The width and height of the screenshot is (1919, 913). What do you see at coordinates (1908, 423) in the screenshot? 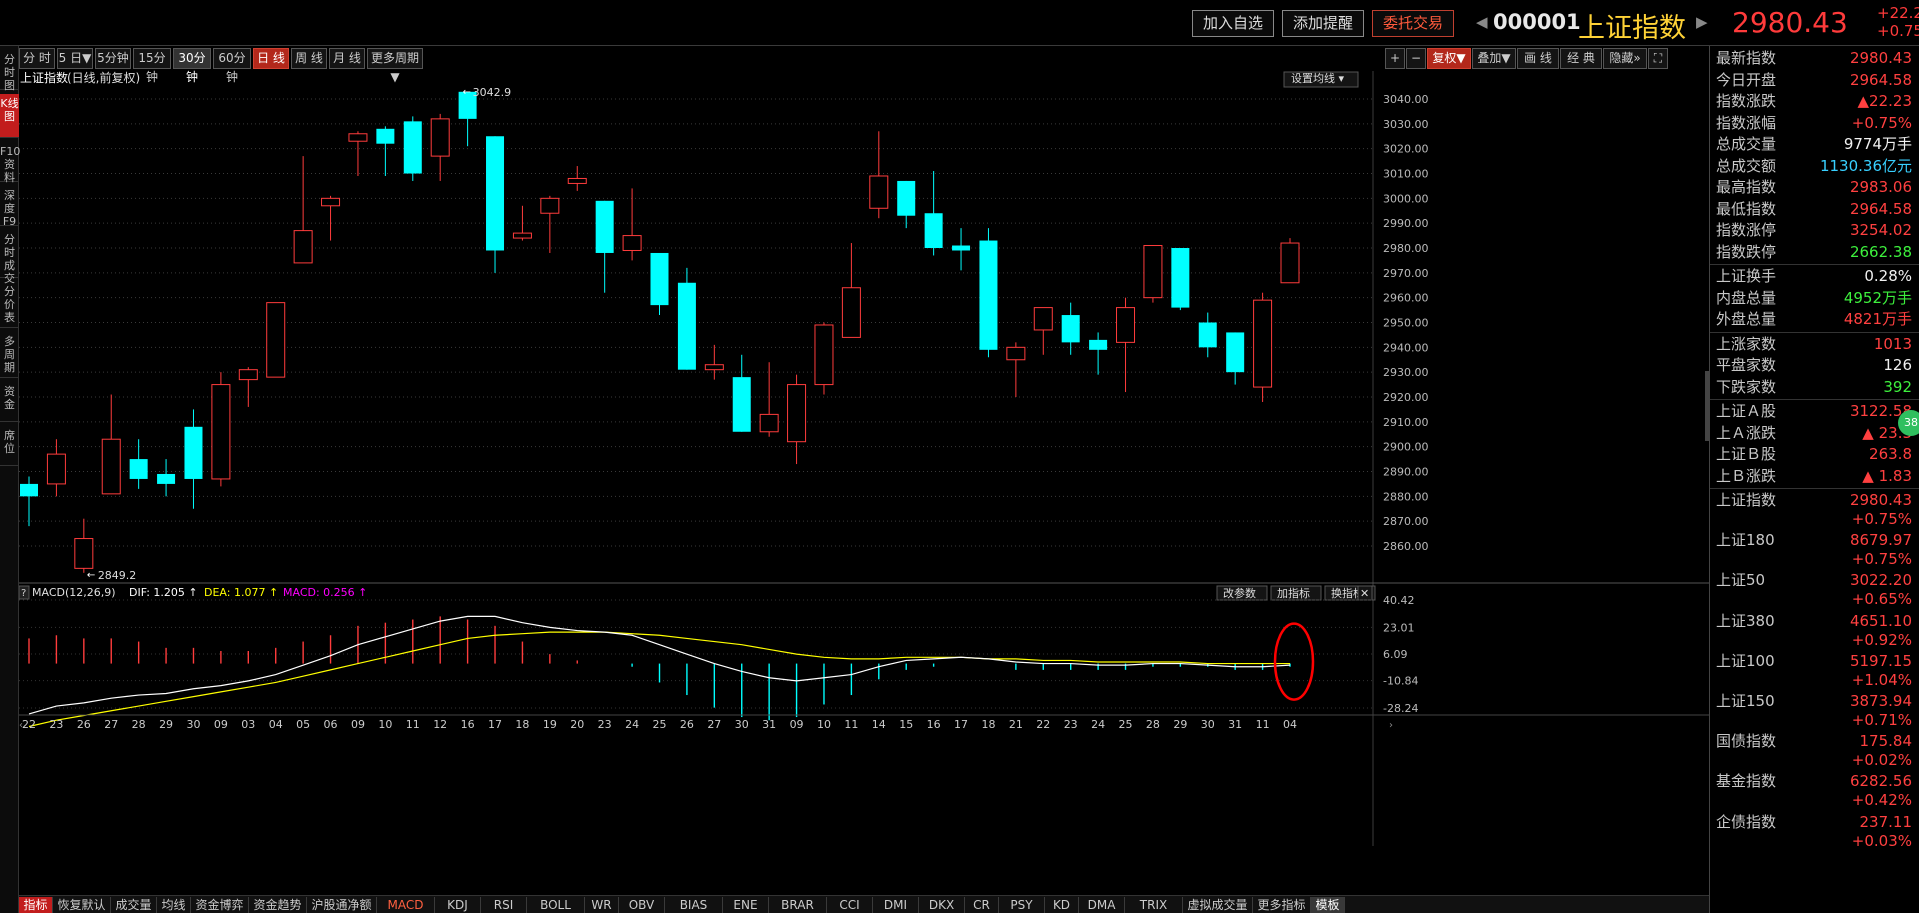
I see `notification-badge: 38` at bounding box center [1908, 423].